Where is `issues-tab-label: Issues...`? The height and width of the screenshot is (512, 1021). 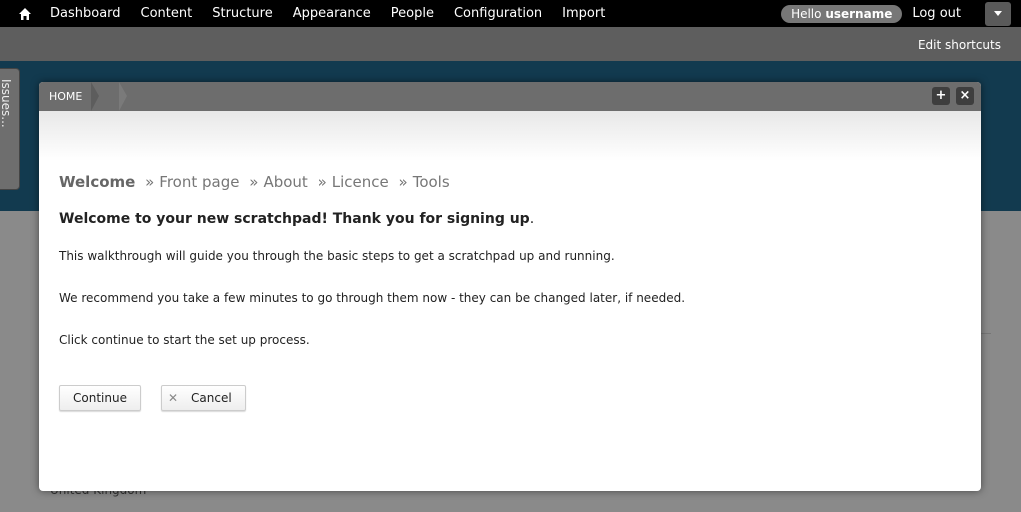
issues-tab-label: Issues... is located at coordinates (6, 103).